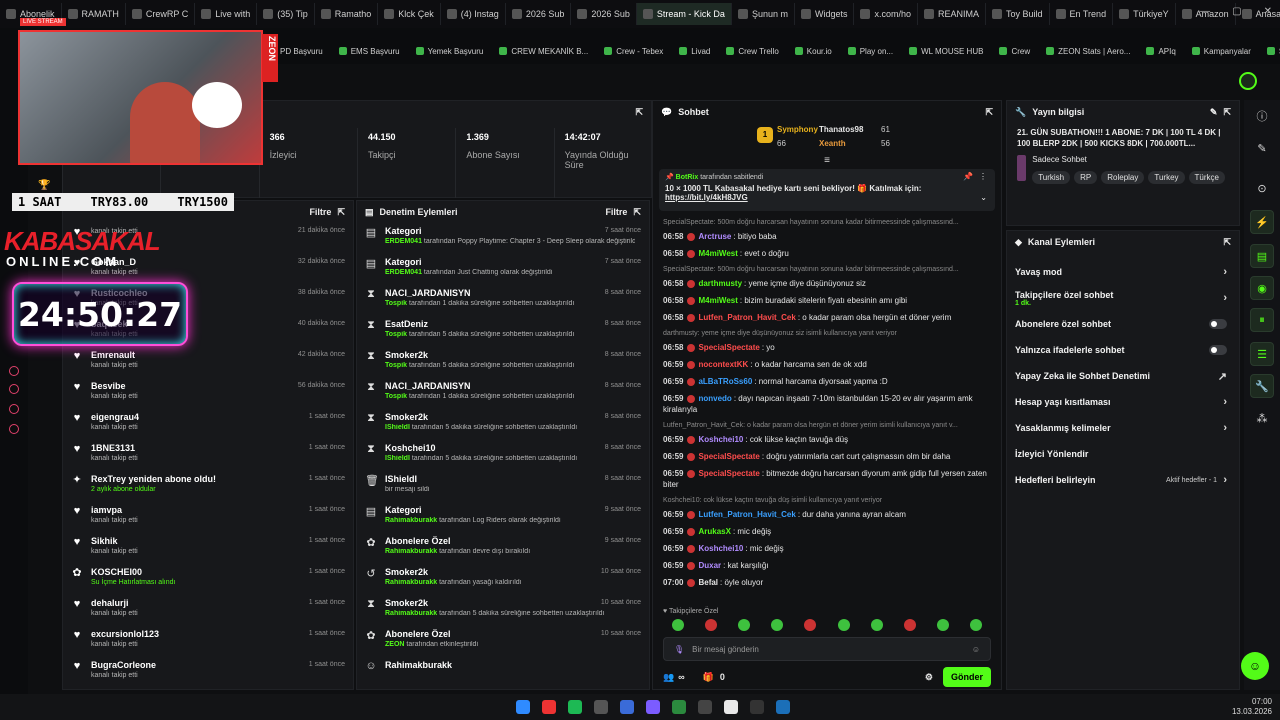 The height and width of the screenshot is (720, 1280). Describe the element at coordinates (114, 386) in the screenshot. I see `activity-user: Besvibe` at that location.